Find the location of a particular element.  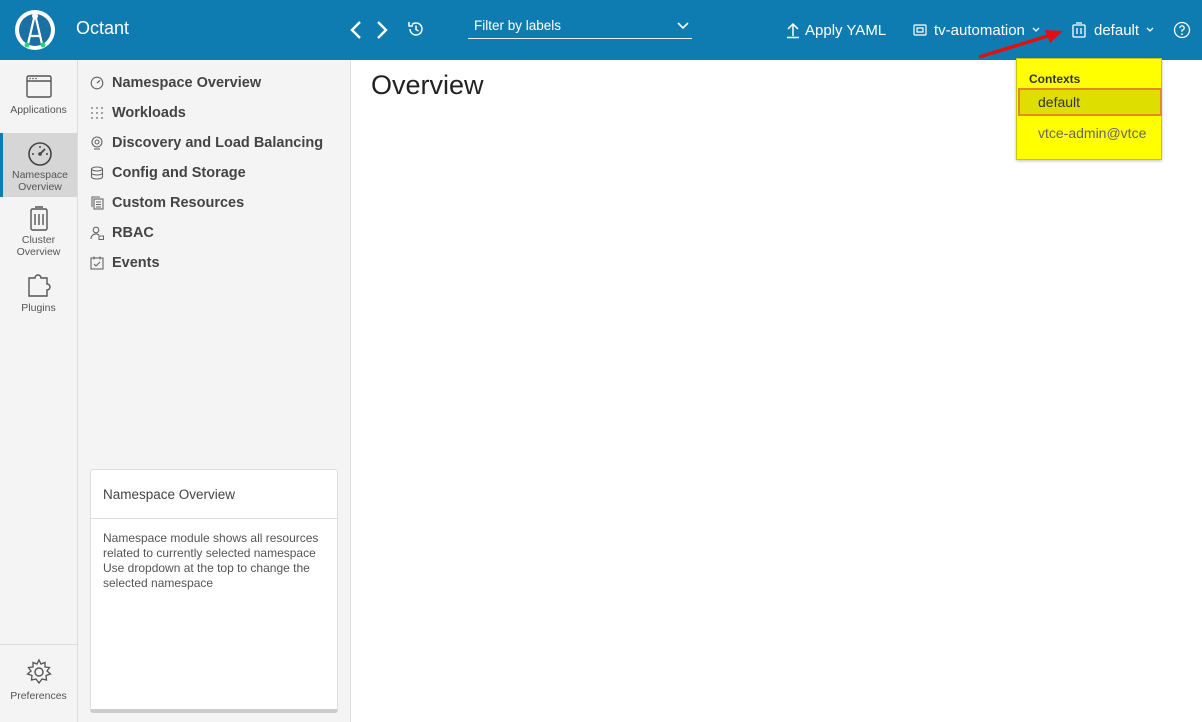

rail-item-namespace-overview: Namespace Overview is located at coordinates (38, 165).